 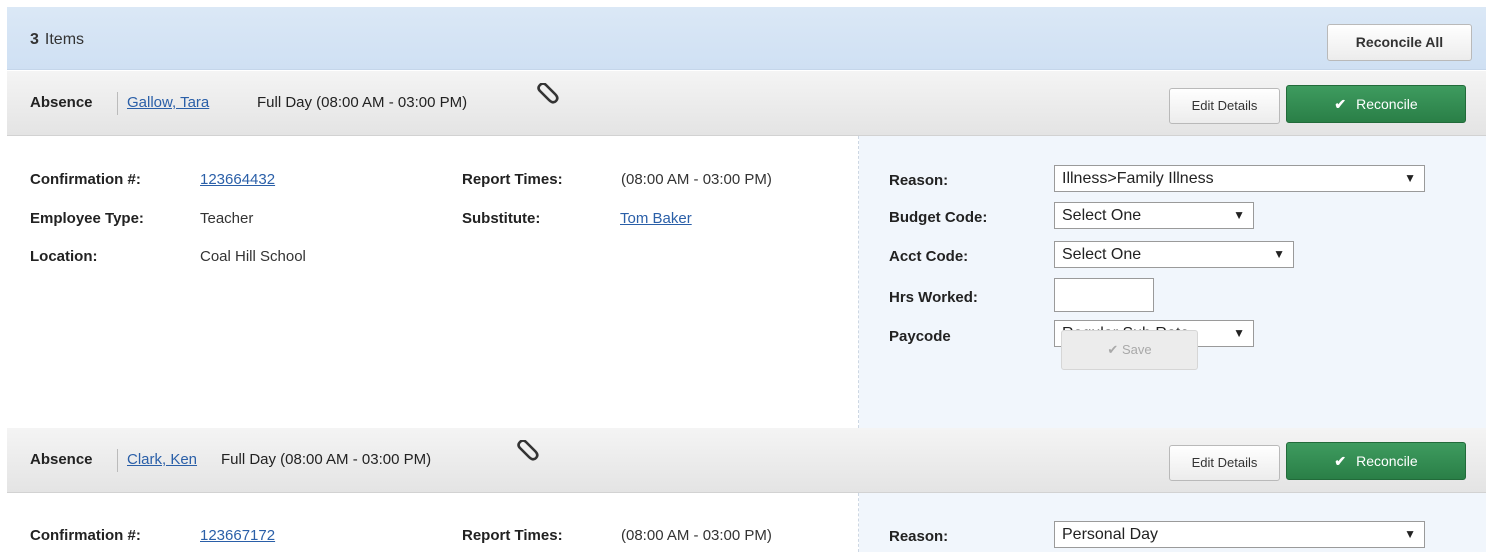 I want to click on save-label: Save, so click(x=1136, y=349).